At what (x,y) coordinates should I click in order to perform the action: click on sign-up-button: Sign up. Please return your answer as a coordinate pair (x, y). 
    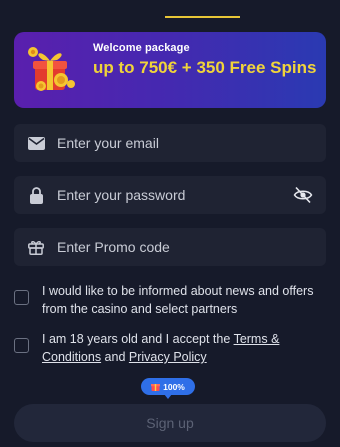
    Looking at the image, I should click on (170, 423).